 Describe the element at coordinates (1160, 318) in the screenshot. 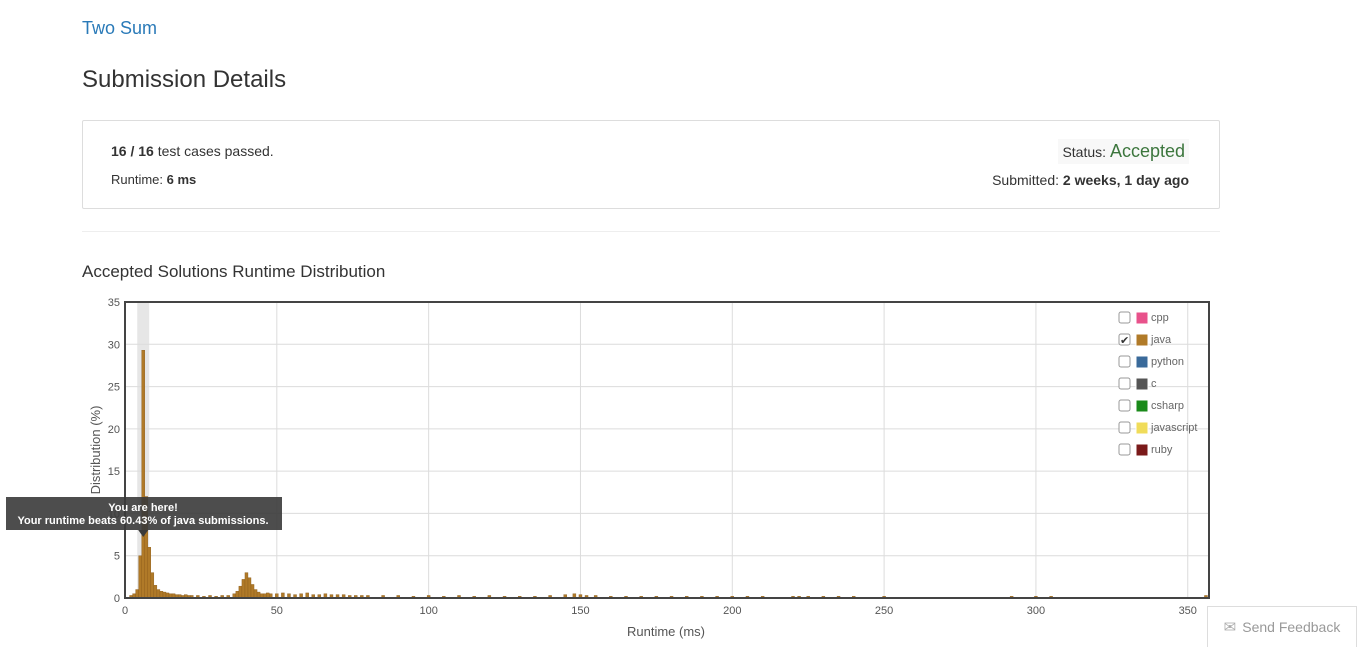

I see `legend-label-cpp: cpp` at that location.